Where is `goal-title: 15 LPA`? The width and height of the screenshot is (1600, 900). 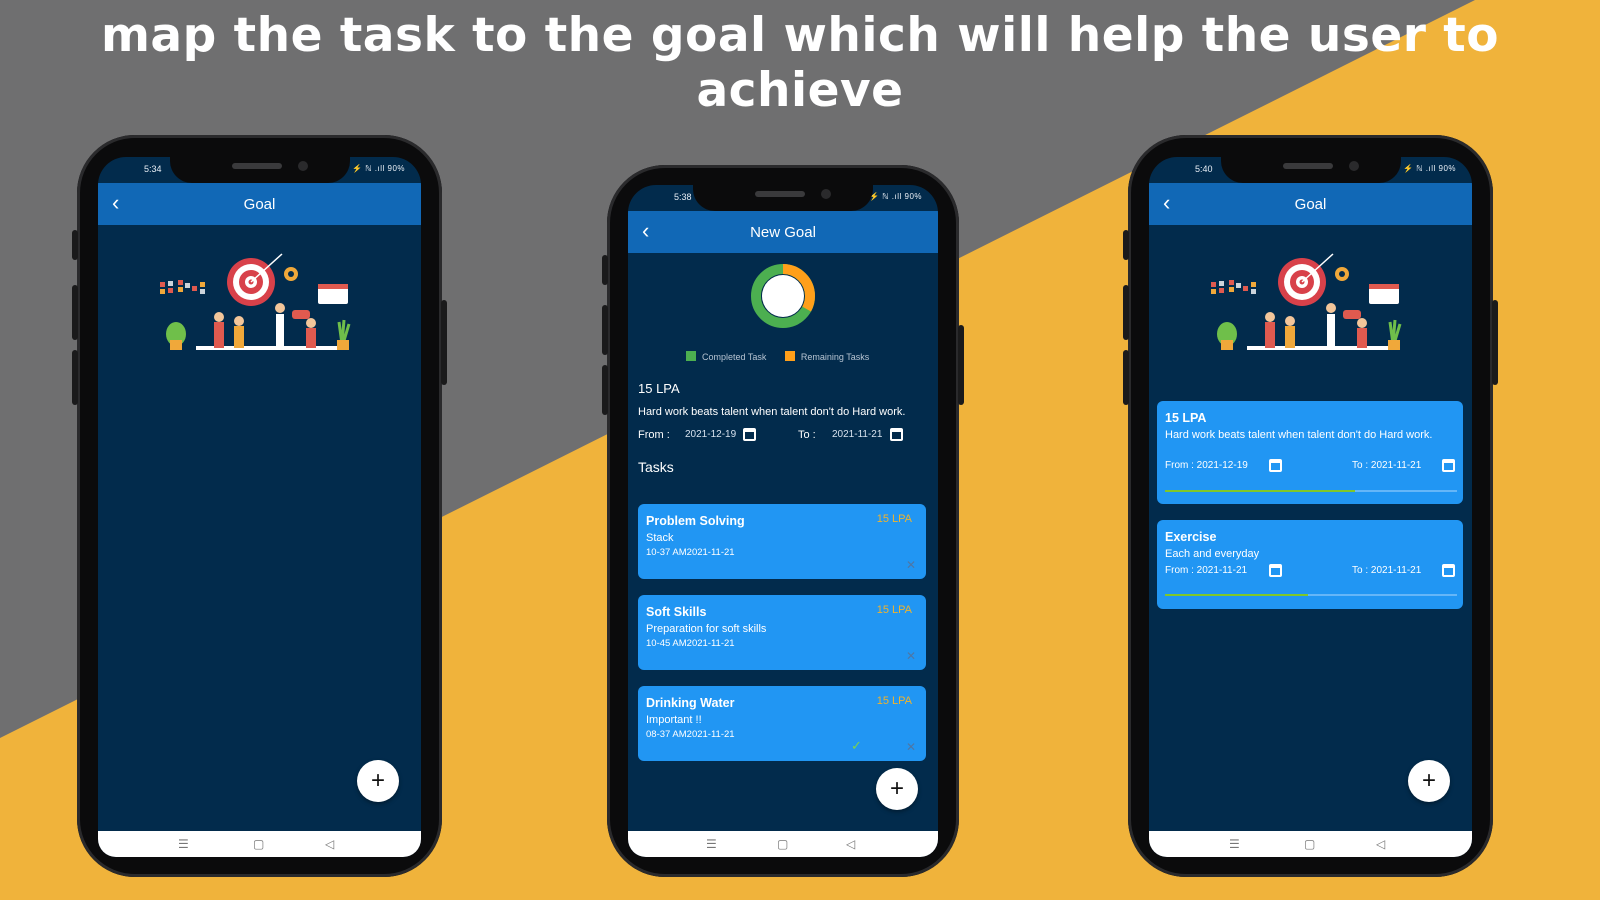 goal-title: 15 LPA is located at coordinates (1186, 418).